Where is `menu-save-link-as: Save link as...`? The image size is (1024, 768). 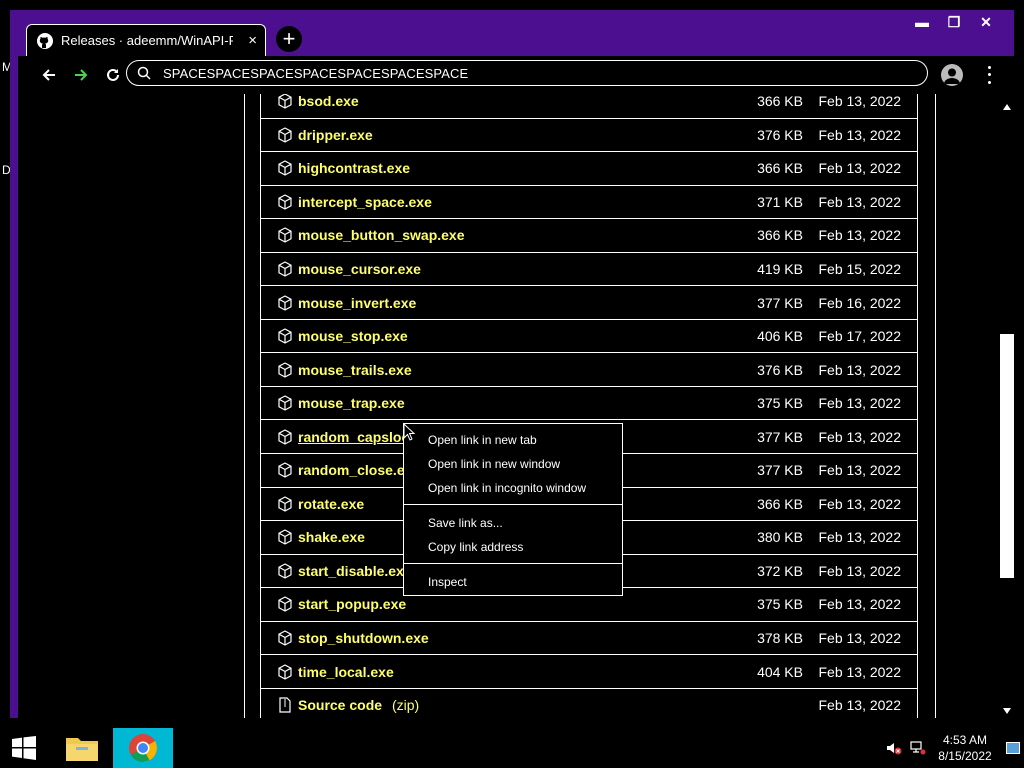
menu-save-link-as: Save link as... is located at coordinates (465, 523).